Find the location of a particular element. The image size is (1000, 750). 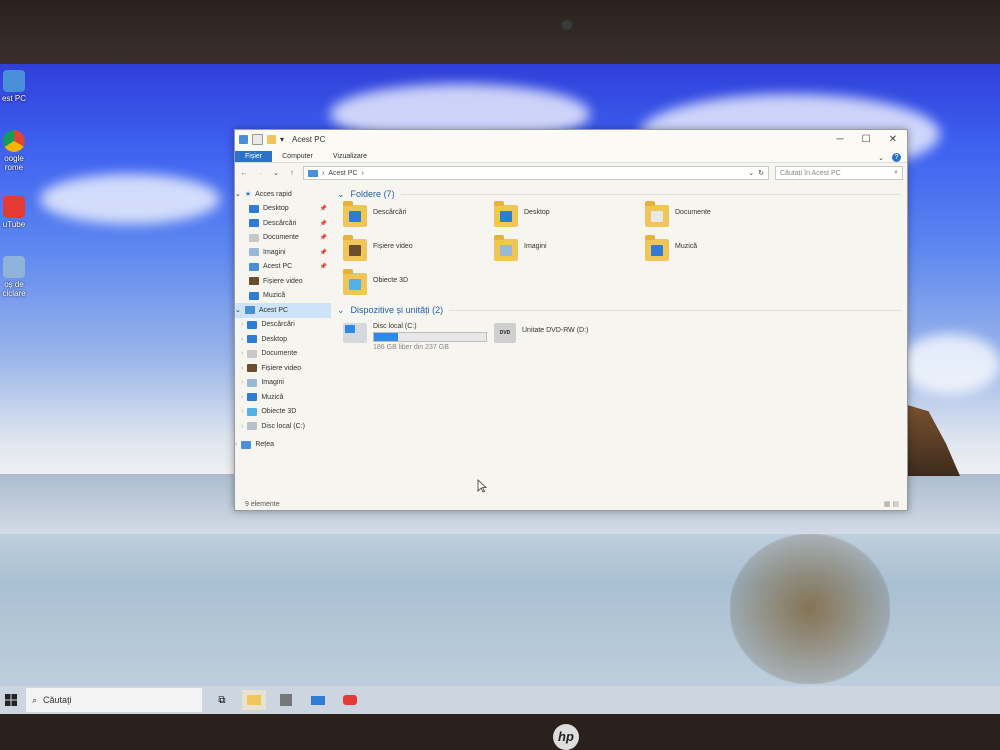

mail-icon is located at coordinates (318, 700).